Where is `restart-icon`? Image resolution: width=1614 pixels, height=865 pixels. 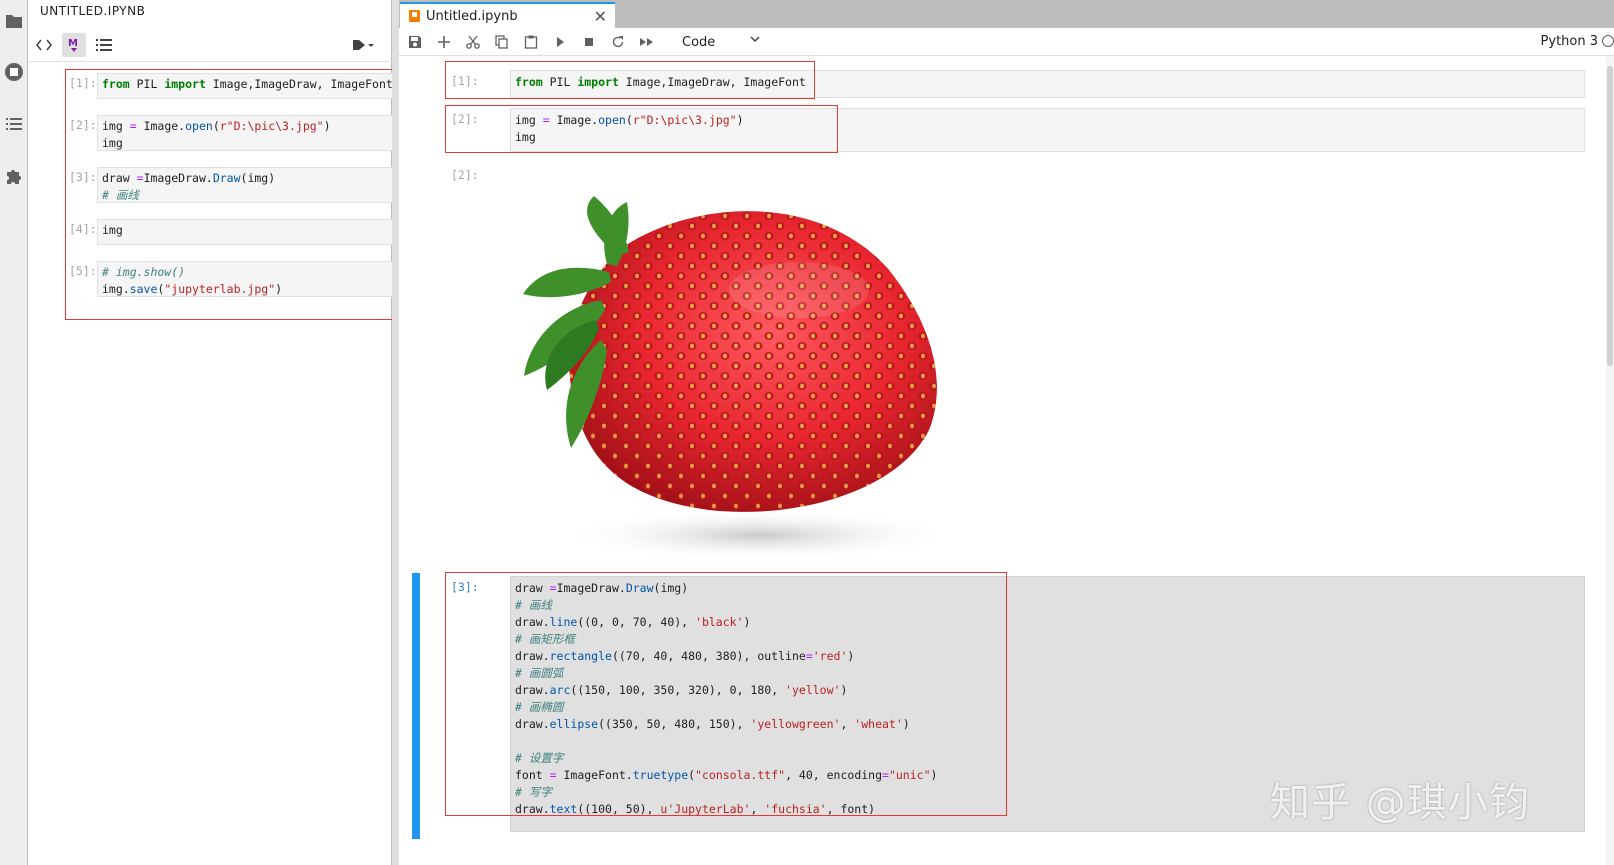
restart-icon is located at coordinates (618, 42).